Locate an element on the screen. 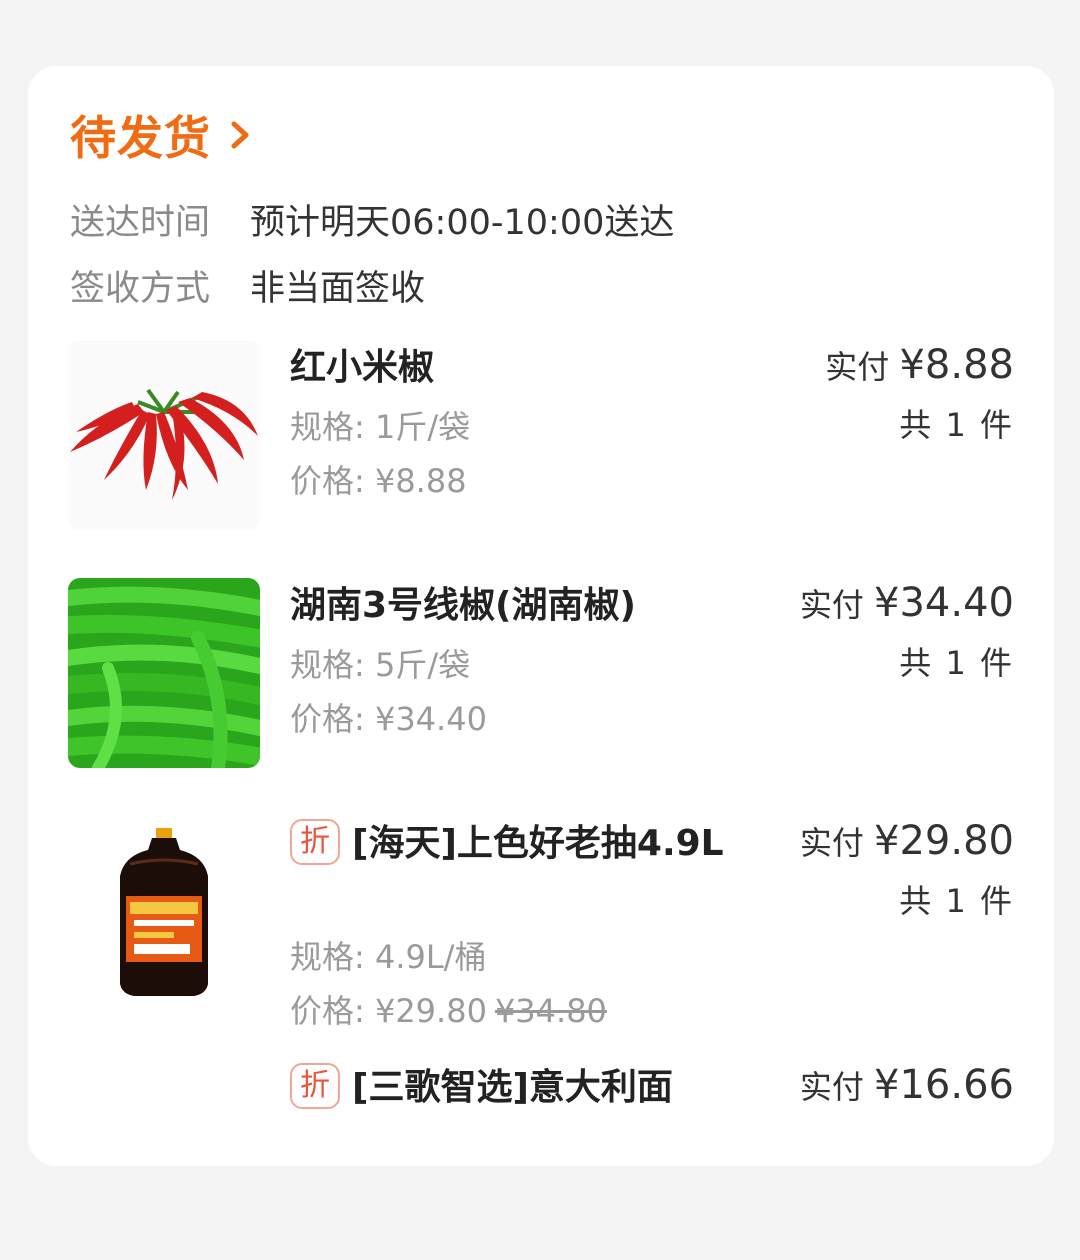  paid-amount: ¥29.80 is located at coordinates (944, 841).